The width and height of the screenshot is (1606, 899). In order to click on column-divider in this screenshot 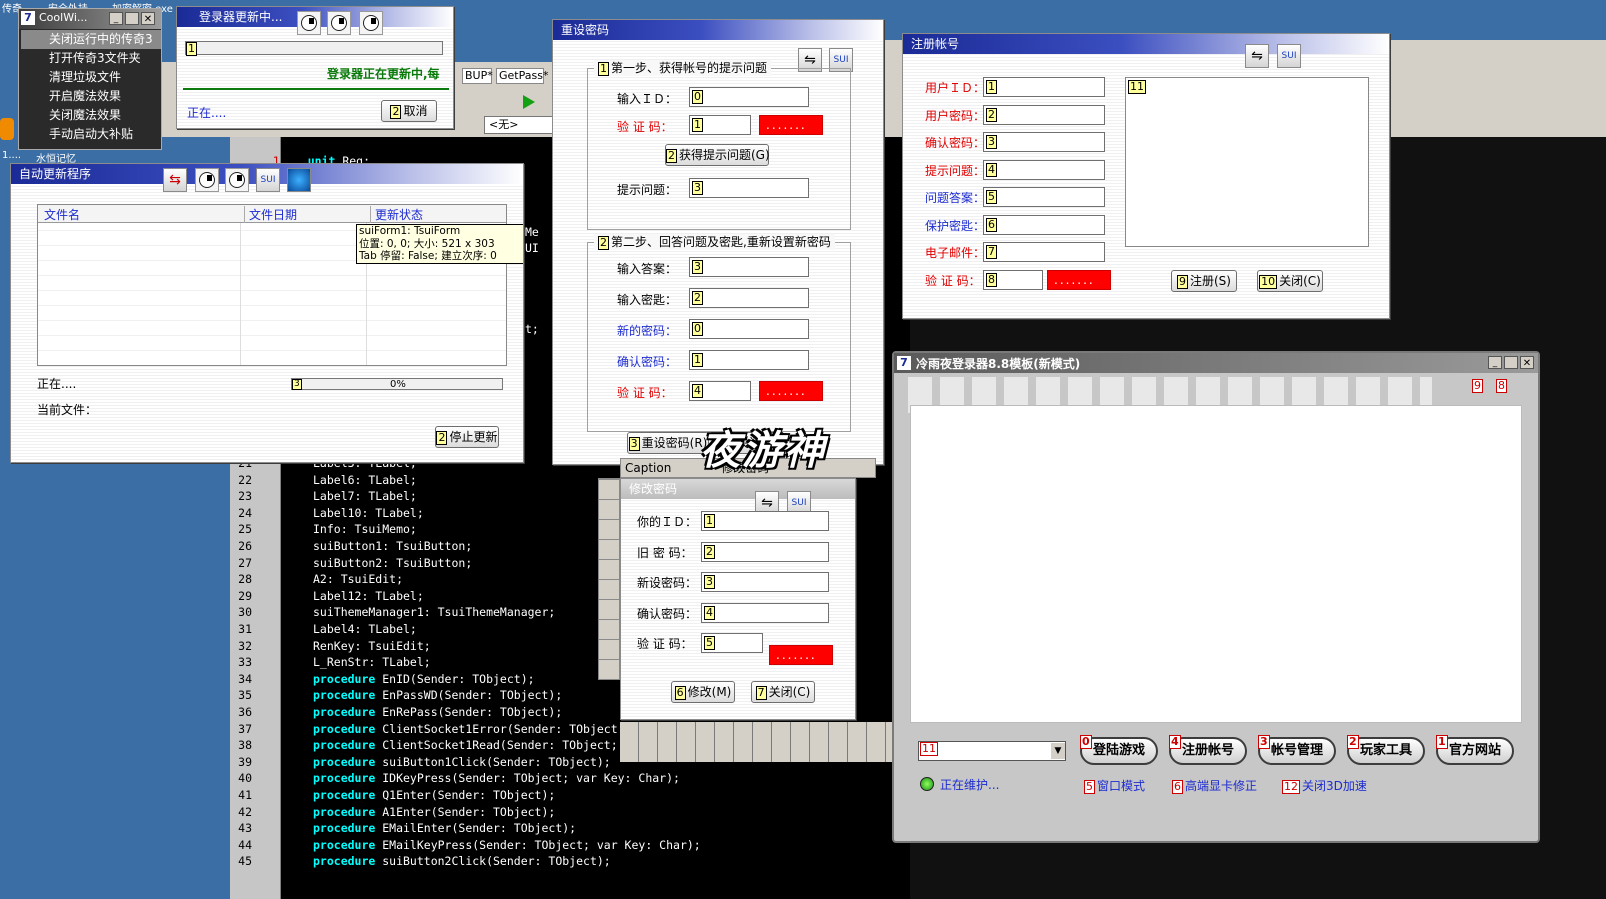, I will do `click(240, 294)`.